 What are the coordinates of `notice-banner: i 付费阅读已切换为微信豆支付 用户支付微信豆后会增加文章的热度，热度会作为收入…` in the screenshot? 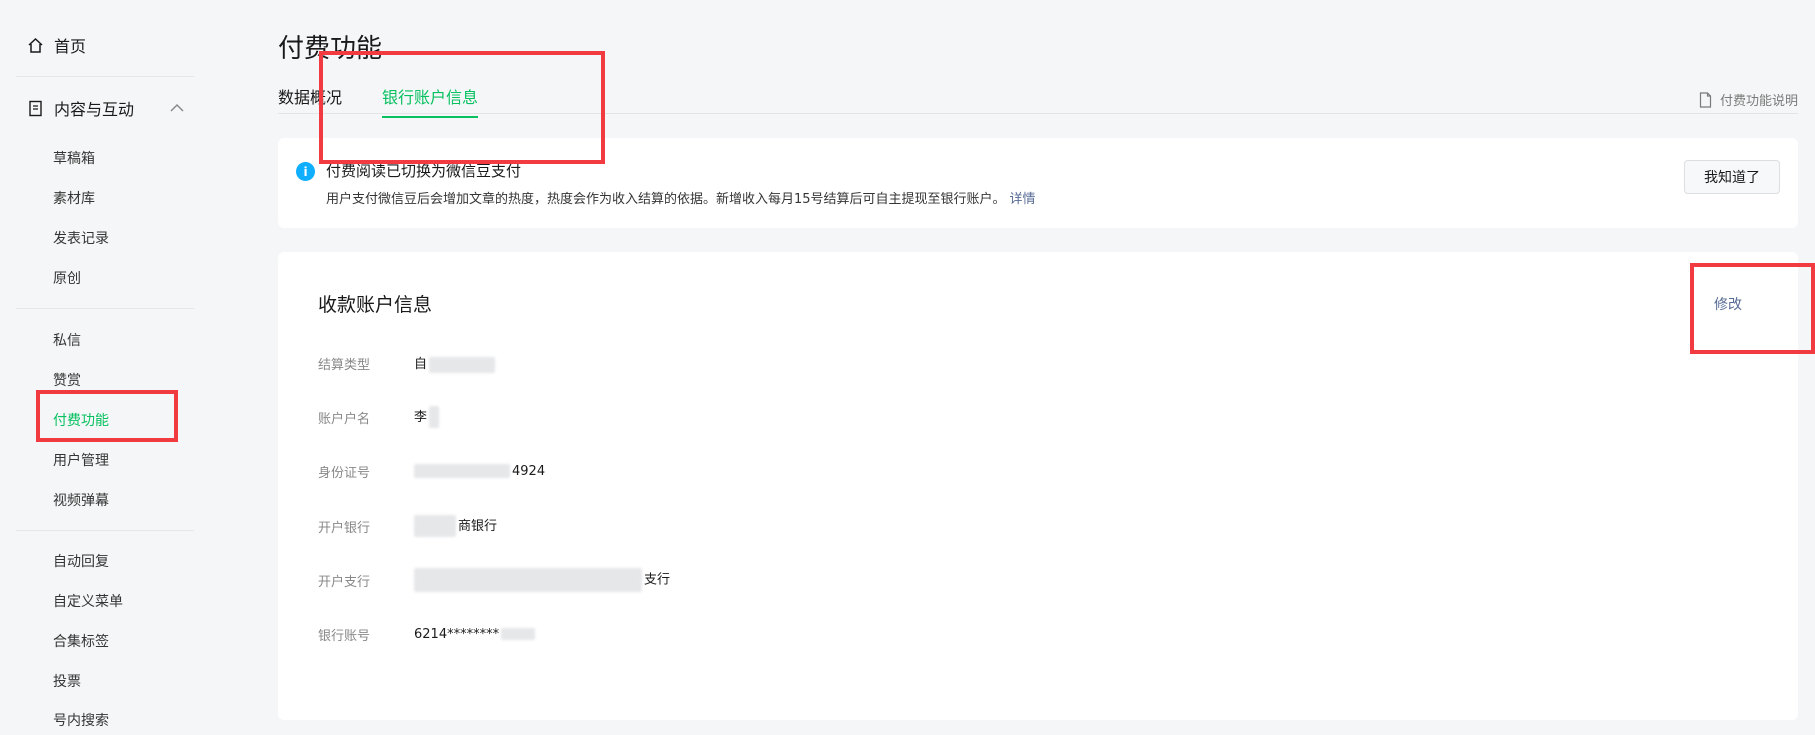 It's located at (1038, 183).